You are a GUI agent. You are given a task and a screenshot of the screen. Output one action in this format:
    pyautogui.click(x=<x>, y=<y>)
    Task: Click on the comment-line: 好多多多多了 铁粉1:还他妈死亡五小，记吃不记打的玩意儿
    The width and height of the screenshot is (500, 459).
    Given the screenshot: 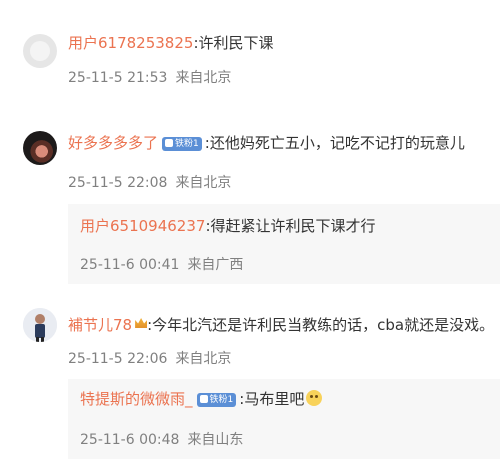 What is the action you would take?
    pyautogui.click(x=266, y=143)
    